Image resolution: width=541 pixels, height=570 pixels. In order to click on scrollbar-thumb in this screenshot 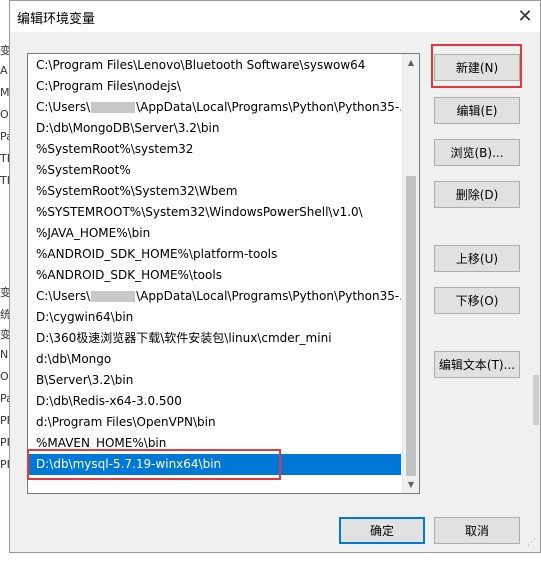, I will do `click(411, 326)`.